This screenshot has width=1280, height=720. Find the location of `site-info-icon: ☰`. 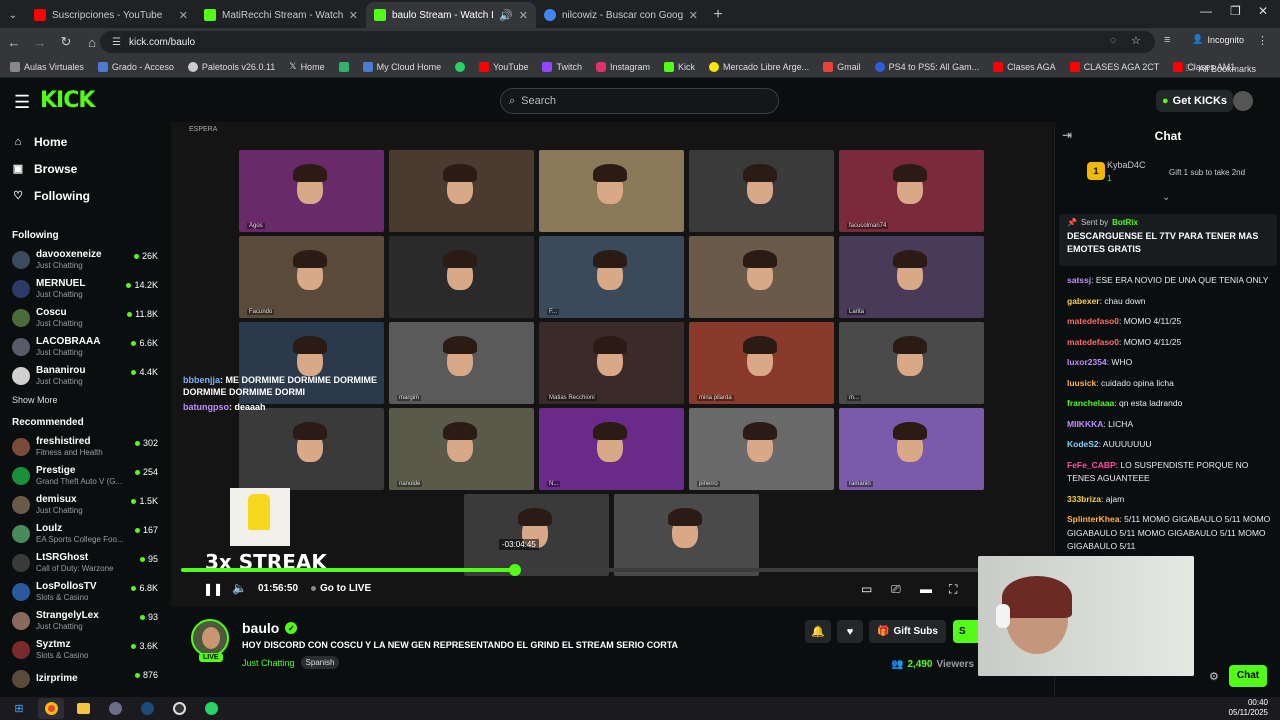

site-info-icon: ☰ is located at coordinates (116, 42).